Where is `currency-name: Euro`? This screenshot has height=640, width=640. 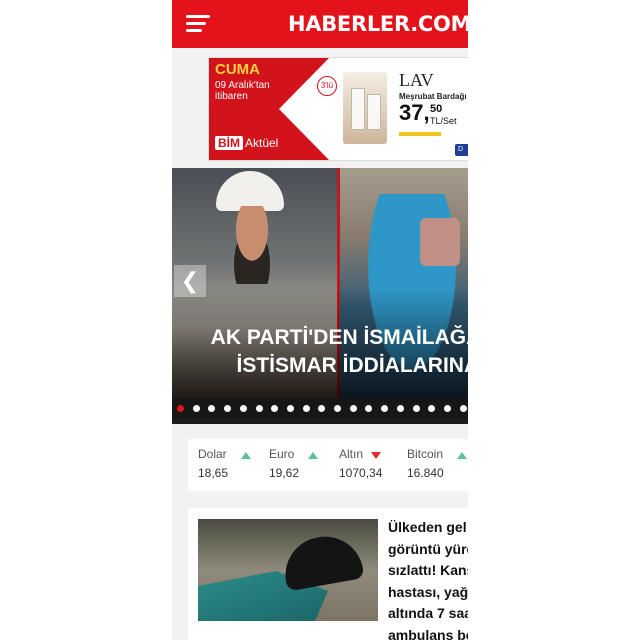 currency-name: Euro is located at coordinates (282, 454).